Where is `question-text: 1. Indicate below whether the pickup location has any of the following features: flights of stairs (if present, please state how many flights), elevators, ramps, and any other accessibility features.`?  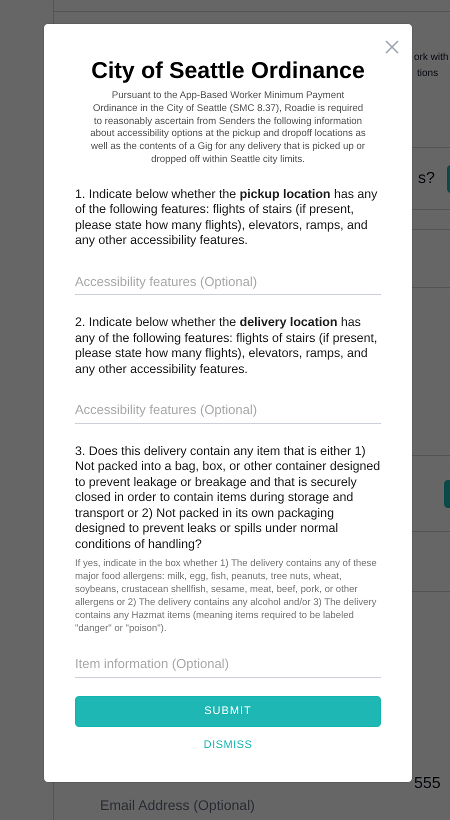 question-text: 1. Indicate below whether the pickup location has any of the following features: flights of stairs (if present, please state how many flights), elevators, ramps, and any other accessibility features. is located at coordinates (226, 217).